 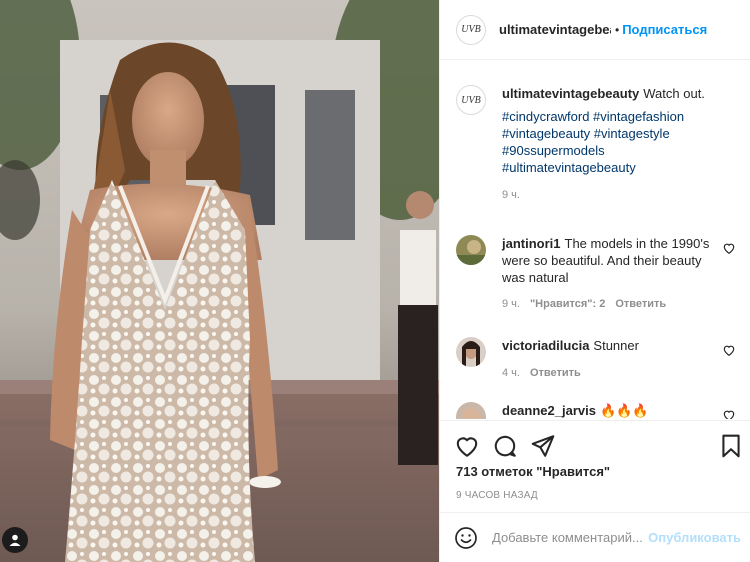 I want to click on comment-meta: 9 ч. "Нравится": 2 Ответить, so click(x=619, y=304).